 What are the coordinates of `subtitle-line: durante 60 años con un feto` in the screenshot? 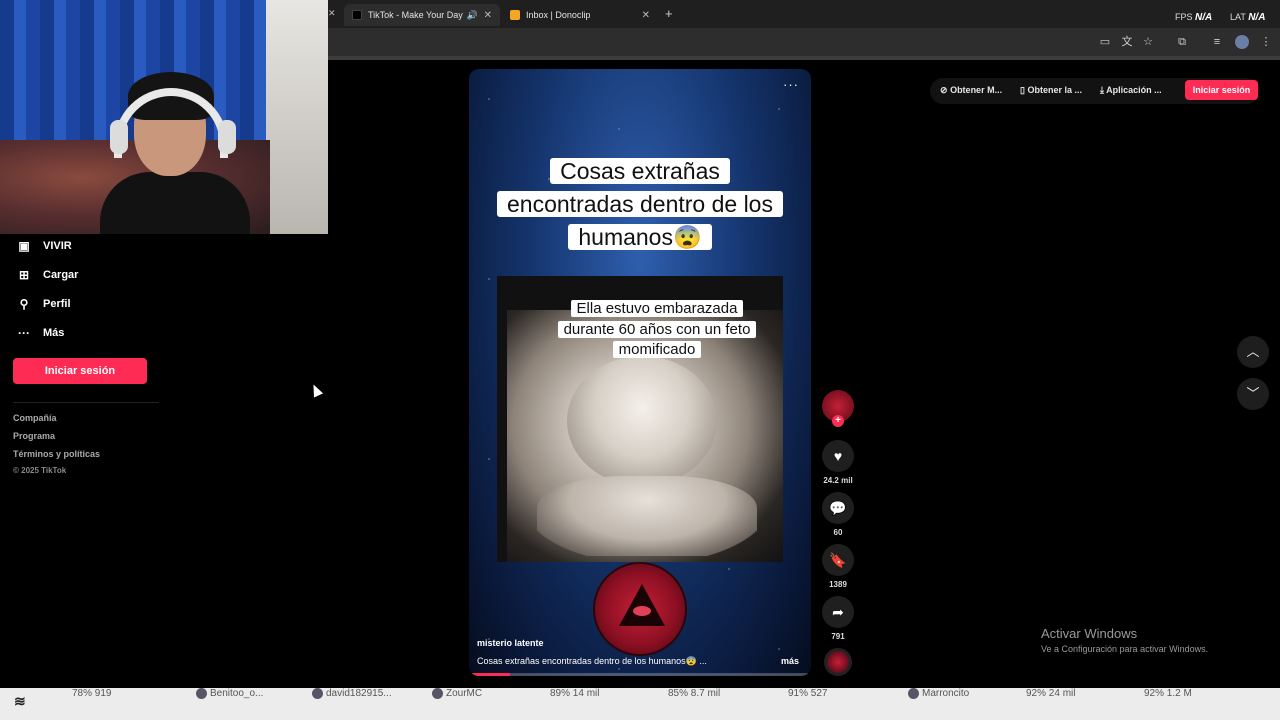 It's located at (657, 329).